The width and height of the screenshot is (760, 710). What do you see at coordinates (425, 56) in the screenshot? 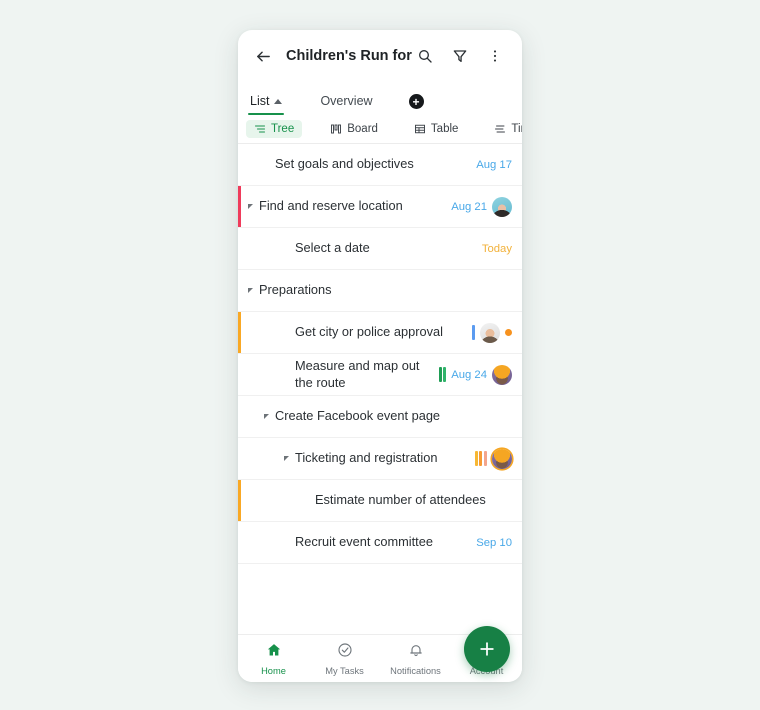
I see `search-icon` at bounding box center [425, 56].